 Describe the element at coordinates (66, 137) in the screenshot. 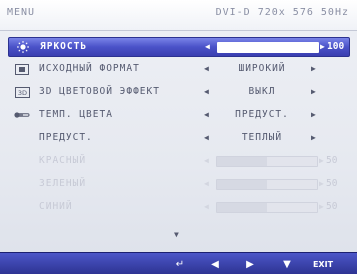

I see `menu-item-label: ПРЕДУСТ.` at that location.